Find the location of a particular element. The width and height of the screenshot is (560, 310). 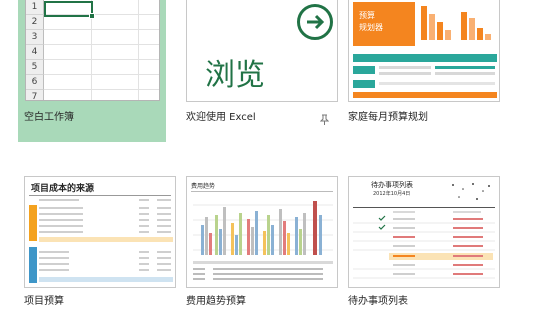

blank-workbook-thumbnail: 1 2 3 4 5 6 7 is located at coordinates (92, 50).